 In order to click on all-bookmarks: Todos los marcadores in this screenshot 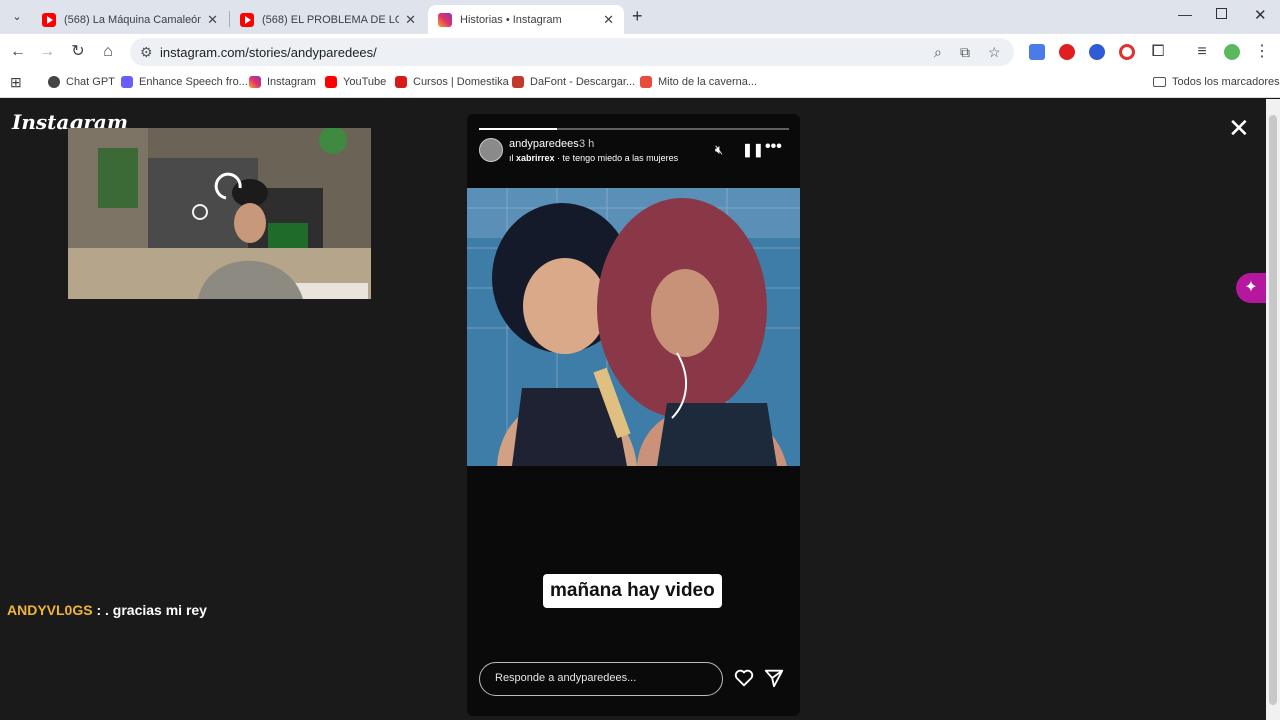, I will do `click(1216, 82)`.